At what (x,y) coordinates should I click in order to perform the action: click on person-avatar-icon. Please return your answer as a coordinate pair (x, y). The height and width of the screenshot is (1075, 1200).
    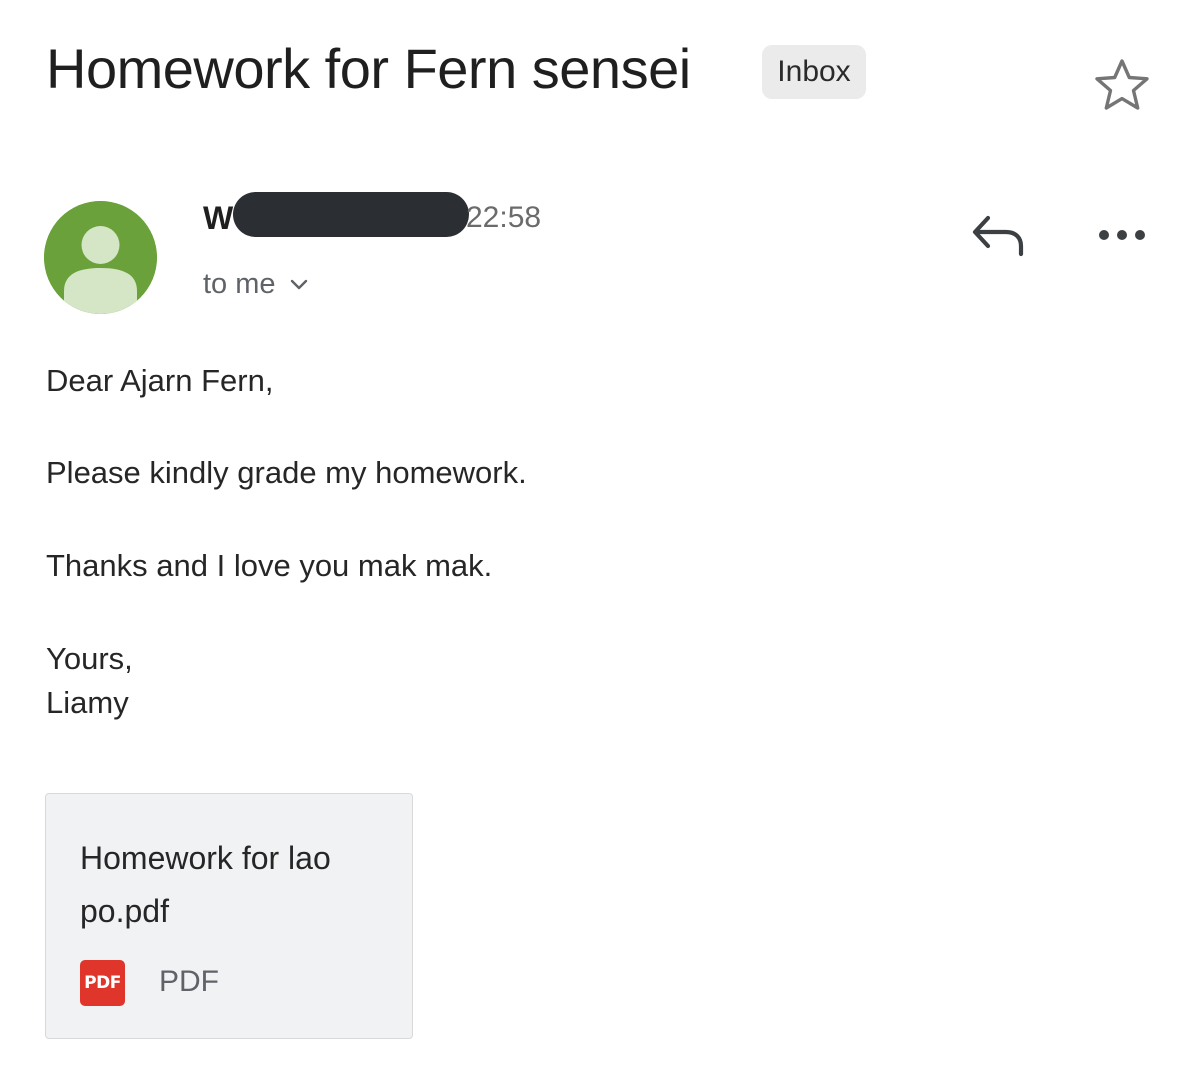
    Looking at the image, I should click on (100, 257).